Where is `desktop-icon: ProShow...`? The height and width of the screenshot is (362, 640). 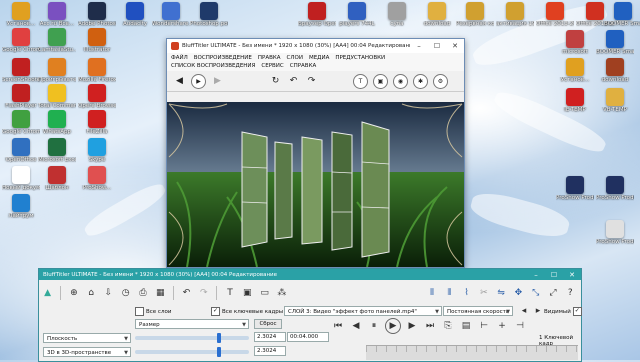 desktop-icon: ProShow... is located at coordinates (97, 178).